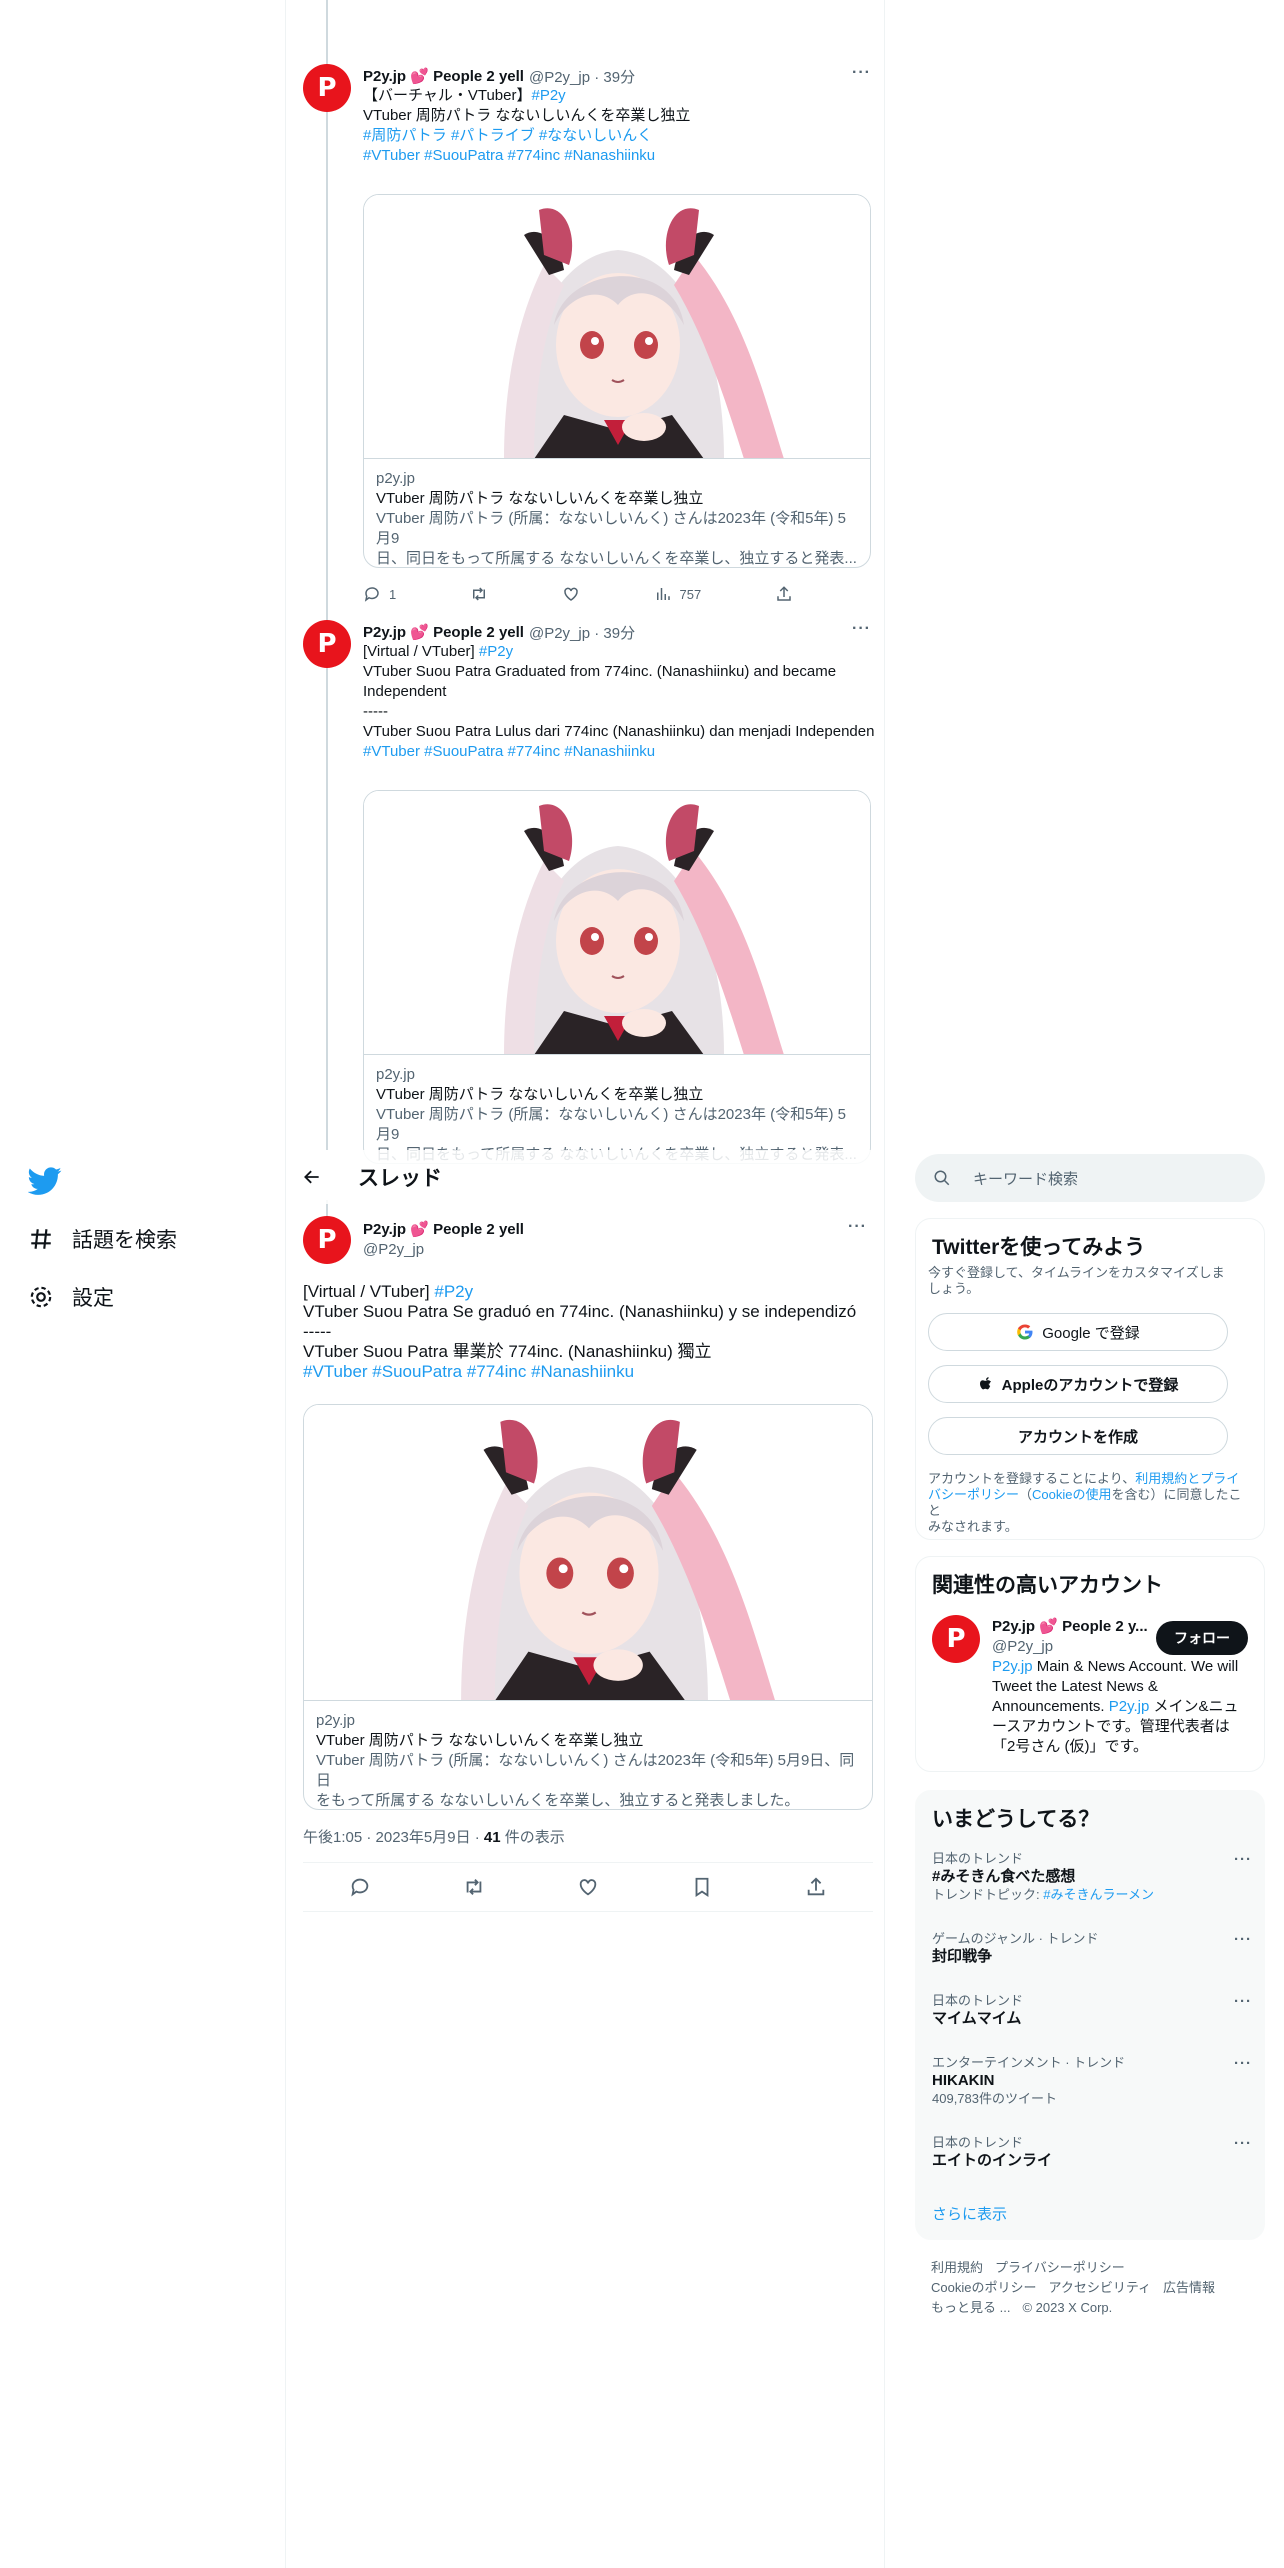  What do you see at coordinates (1202, 1638) in the screenshot?
I see `follow-button: フォロー` at bounding box center [1202, 1638].